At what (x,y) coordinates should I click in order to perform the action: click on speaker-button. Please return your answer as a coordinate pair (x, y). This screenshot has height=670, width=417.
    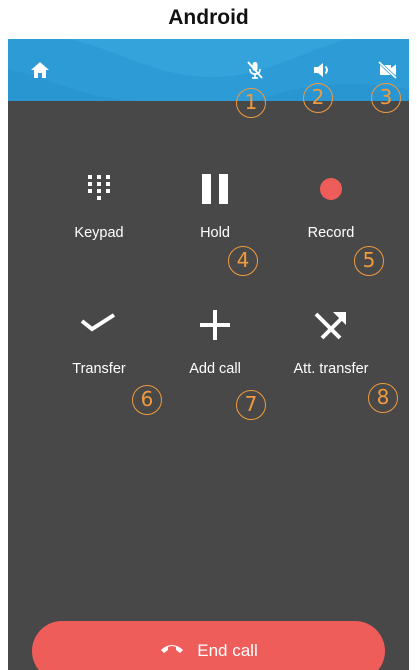
    Looking at the image, I should click on (322, 70).